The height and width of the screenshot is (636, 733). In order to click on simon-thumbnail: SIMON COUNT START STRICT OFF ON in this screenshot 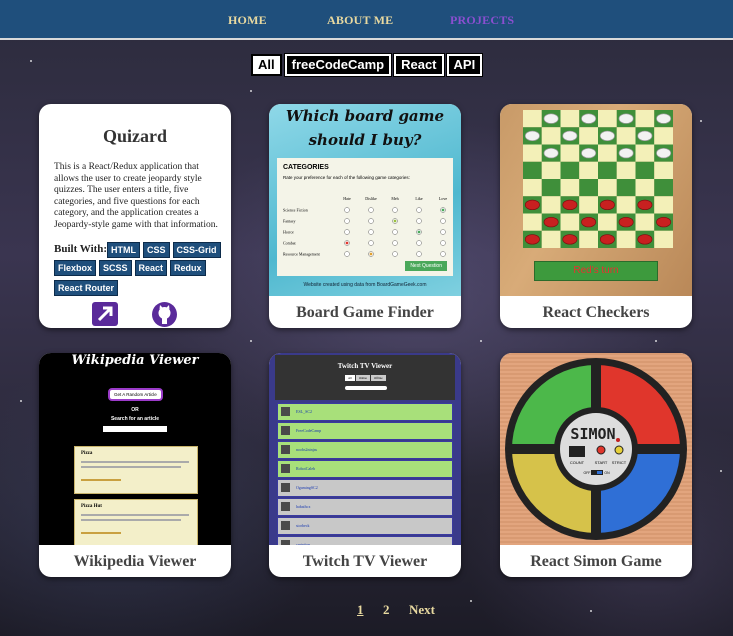, I will do `click(596, 449)`.